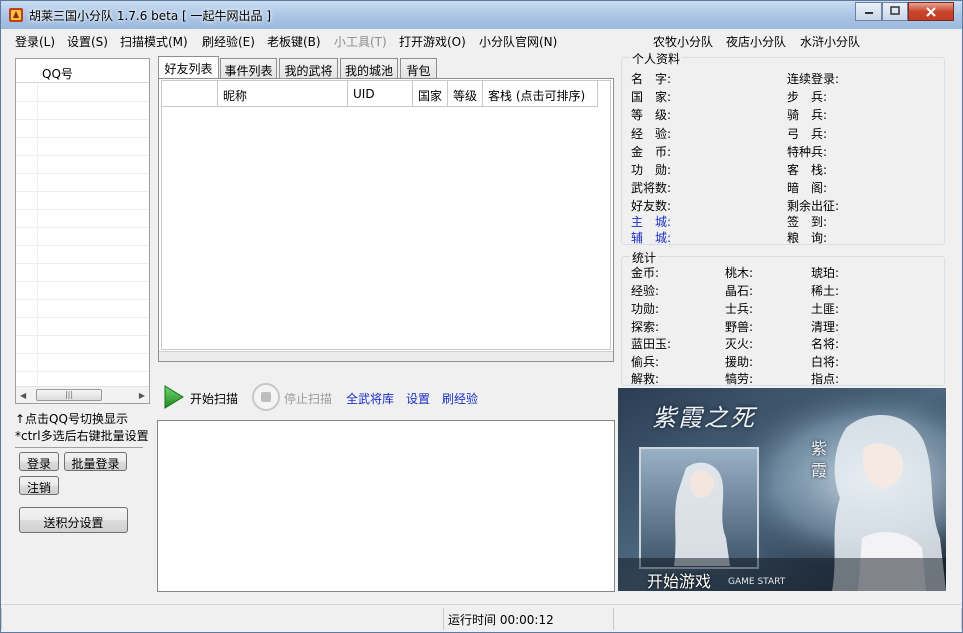  Describe the element at coordinates (807, 134) in the screenshot. I see `field-archers: 弓 兵:` at that location.